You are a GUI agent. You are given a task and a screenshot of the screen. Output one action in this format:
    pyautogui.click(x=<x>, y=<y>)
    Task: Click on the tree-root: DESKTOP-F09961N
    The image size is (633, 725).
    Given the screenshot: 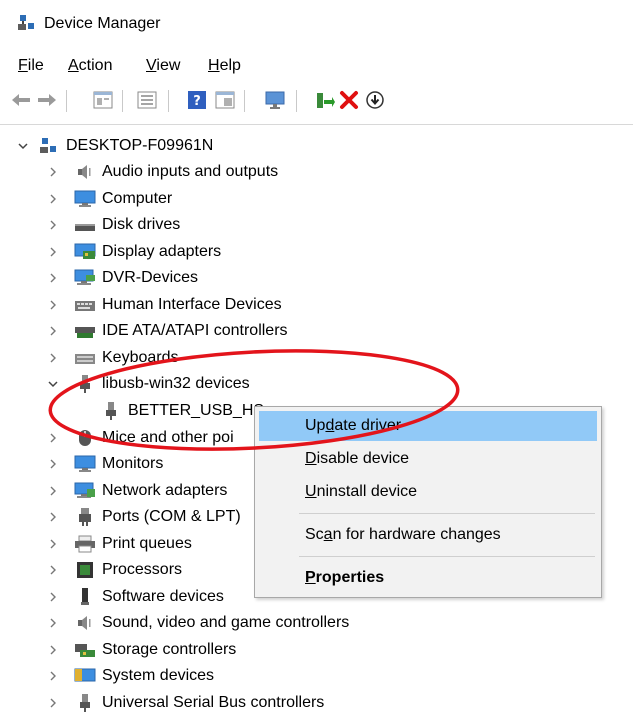 What is the action you would take?
    pyautogui.click(x=114, y=145)
    